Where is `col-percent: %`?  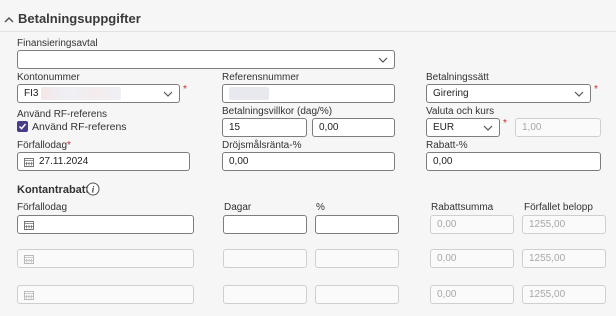
col-percent: % is located at coordinates (320, 207).